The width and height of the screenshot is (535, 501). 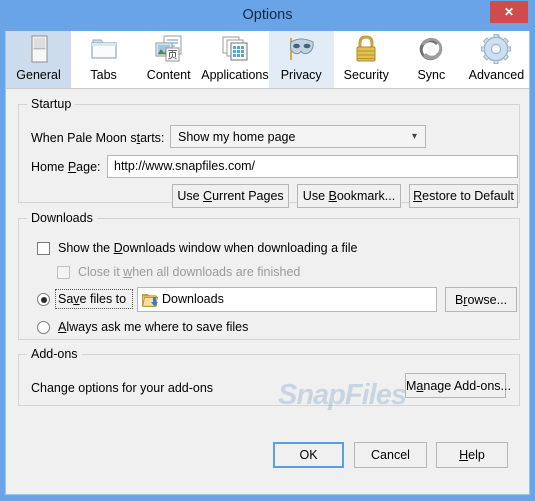 What do you see at coordinates (43, 248) in the screenshot?
I see `show-downloads-window-checkbox` at bounding box center [43, 248].